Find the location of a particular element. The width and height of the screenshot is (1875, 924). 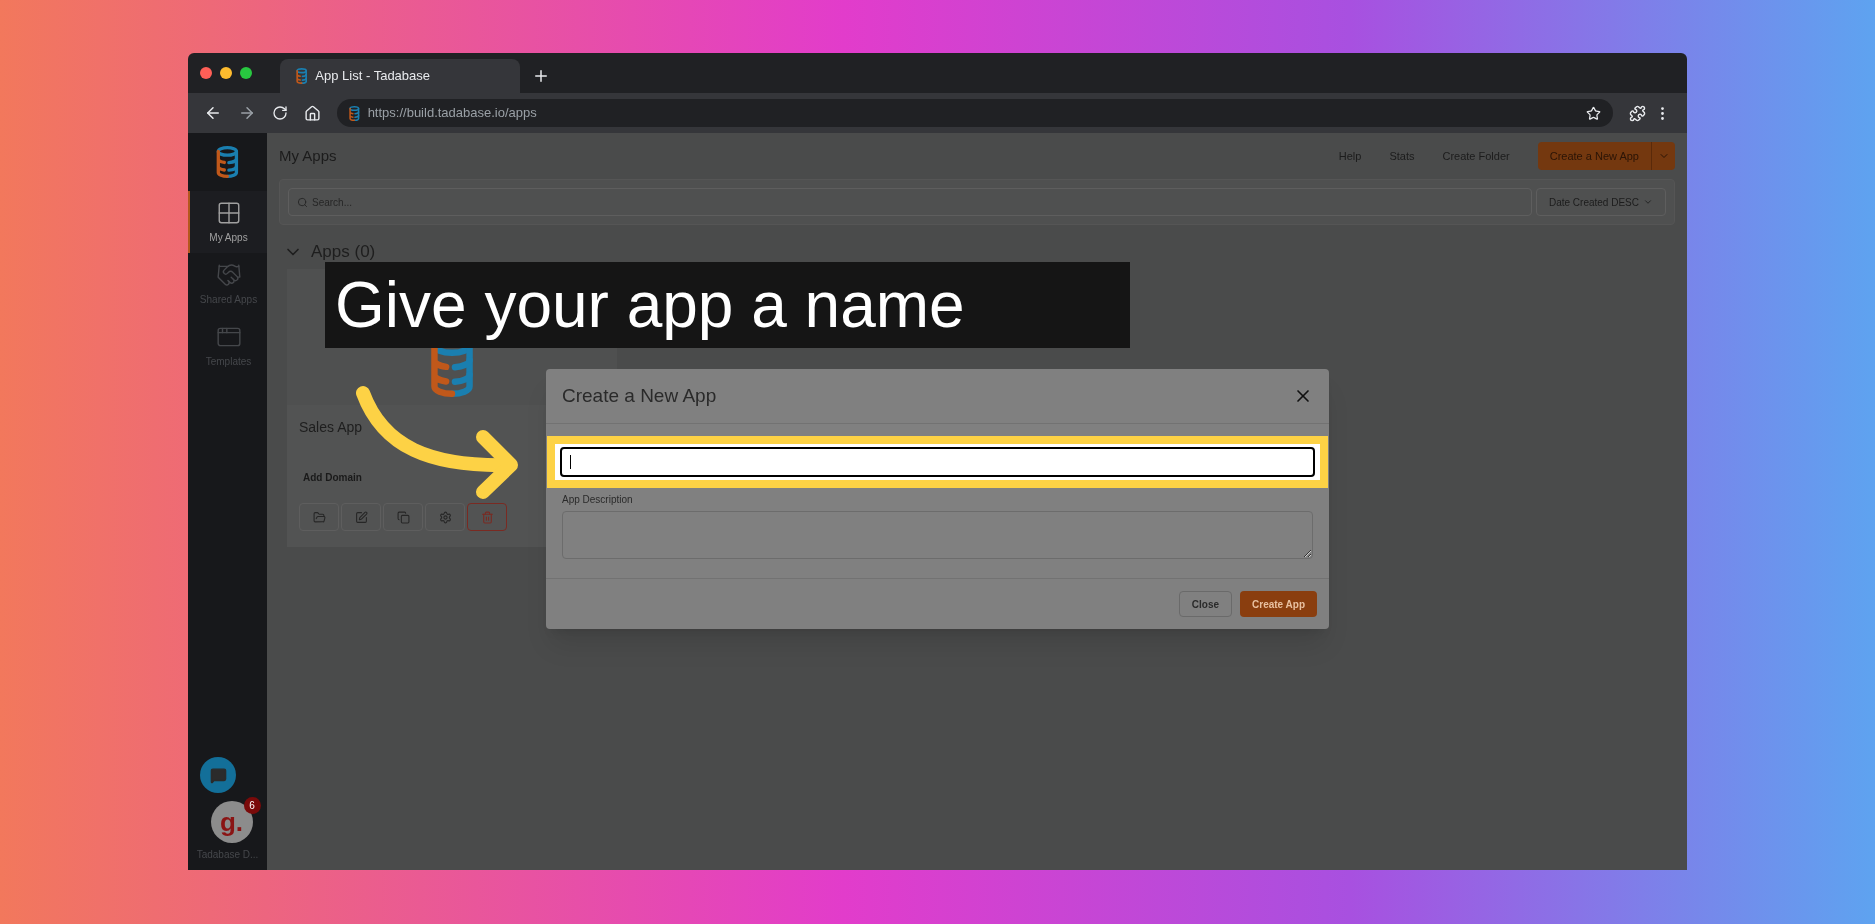

forward-icon is located at coordinates (247, 113).